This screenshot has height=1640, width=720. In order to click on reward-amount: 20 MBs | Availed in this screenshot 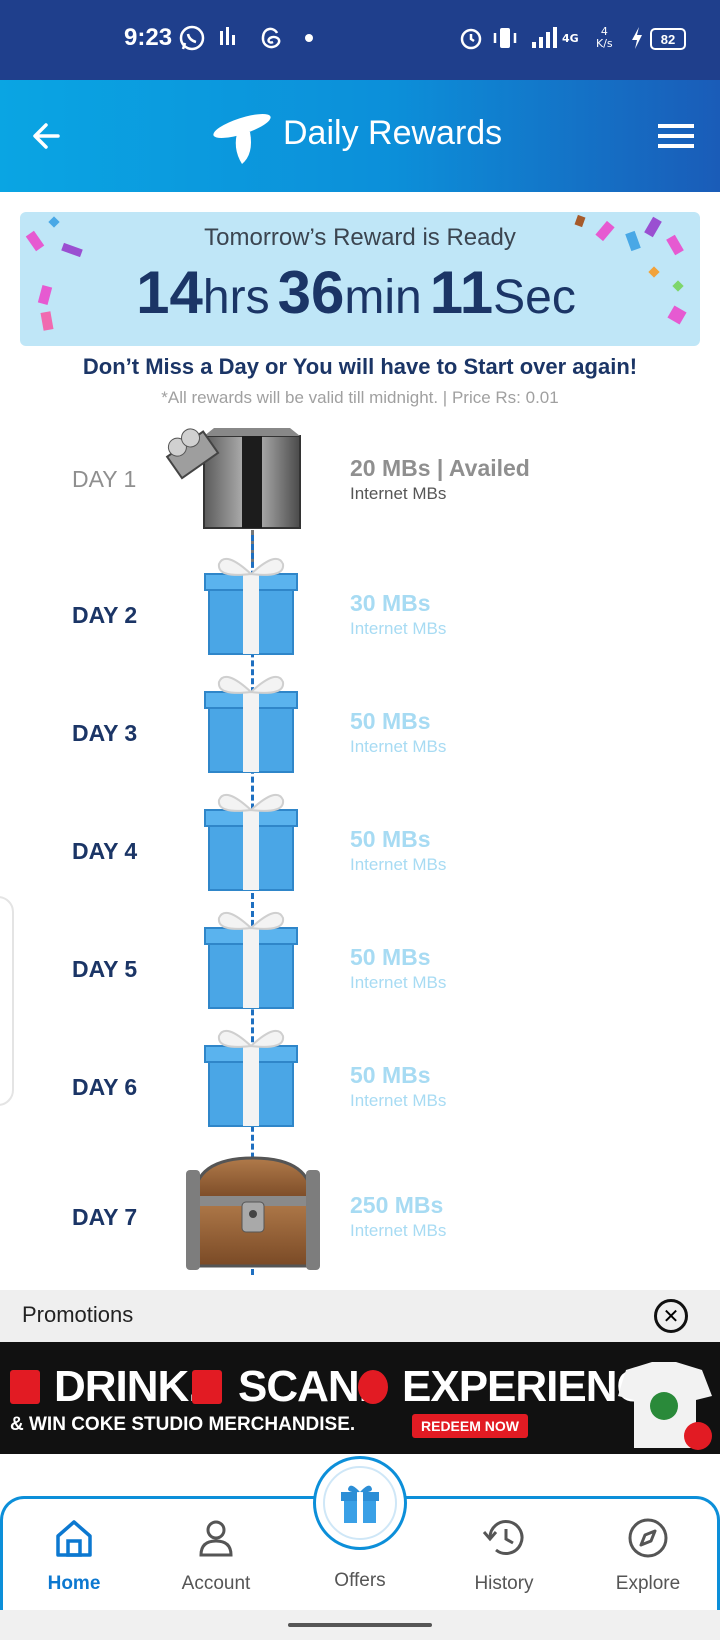, I will do `click(440, 468)`.